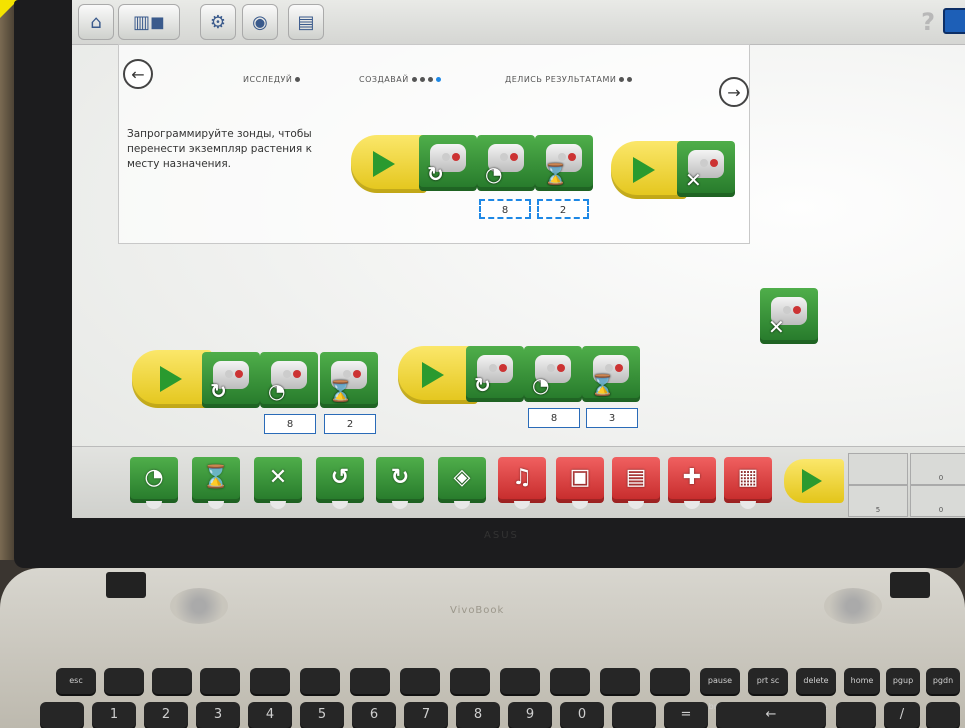  What do you see at coordinates (172, 379) in the screenshot?
I see `left-start-block` at bounding box center [172, 379].